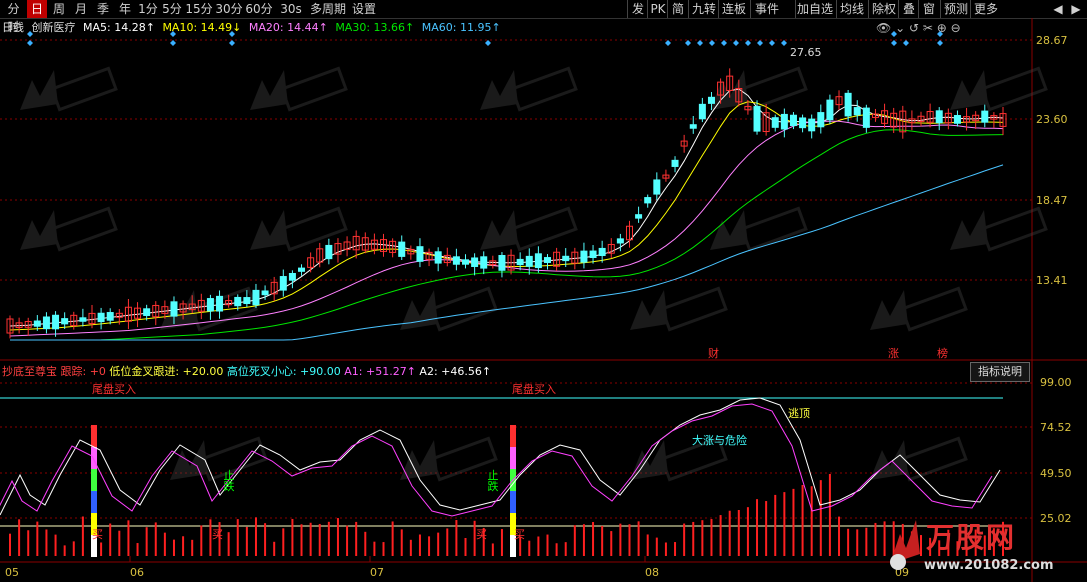 This screenshot has width=1087, height=582. Describe the element at coordinates (893, 353) in the screenshot. I see `event-tag-limitup: 涨` at that location.